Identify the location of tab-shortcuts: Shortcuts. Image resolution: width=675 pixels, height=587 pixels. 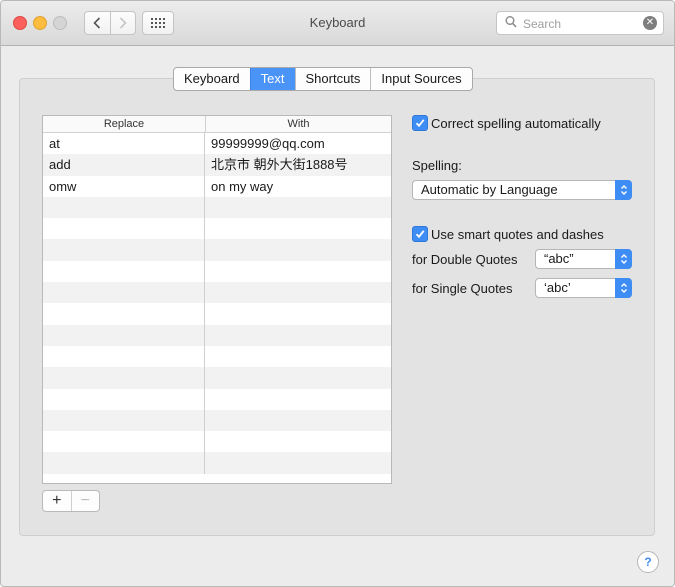
(332, 79).